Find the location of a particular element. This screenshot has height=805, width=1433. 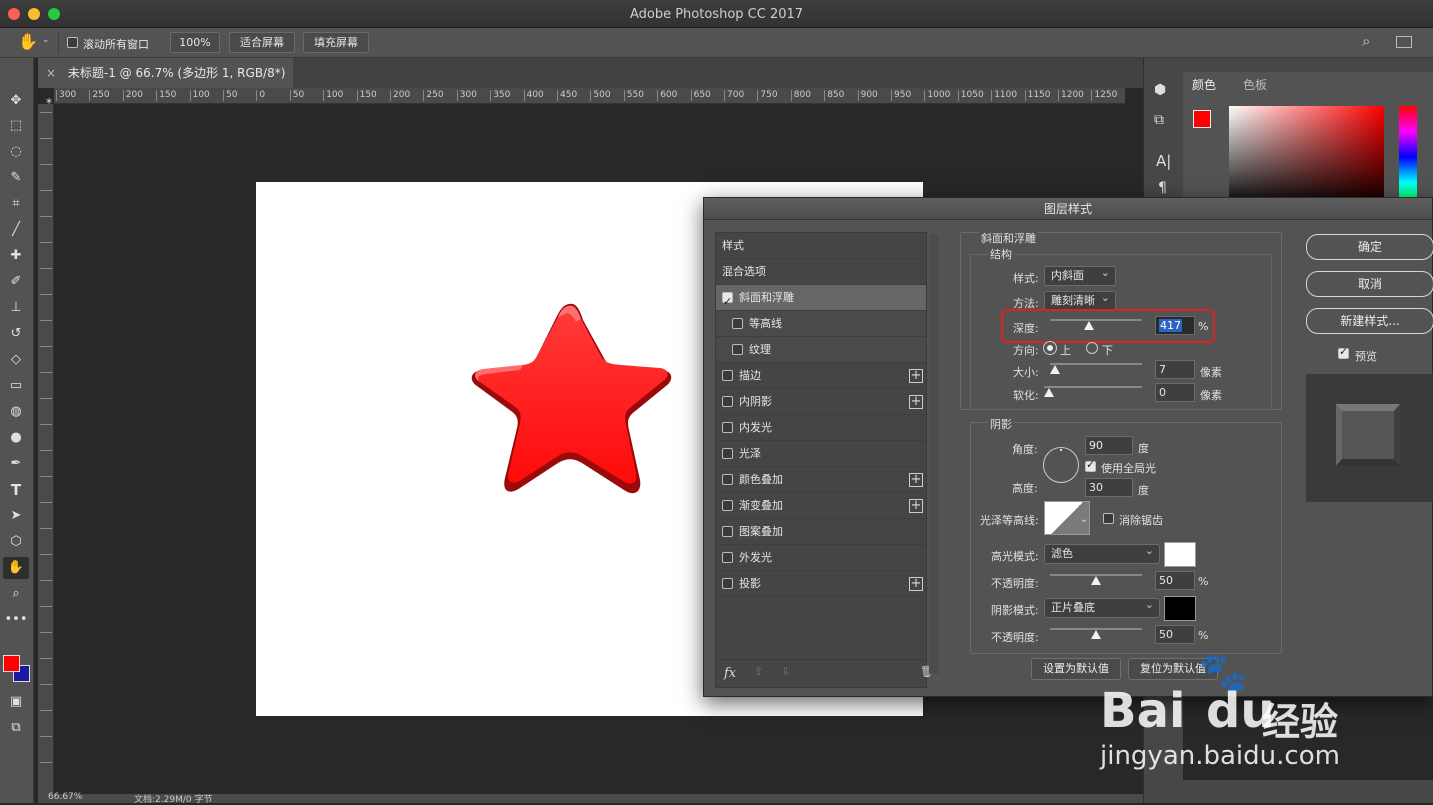

healing-brush-icon: ✚ is located at coordinates (16, 256).